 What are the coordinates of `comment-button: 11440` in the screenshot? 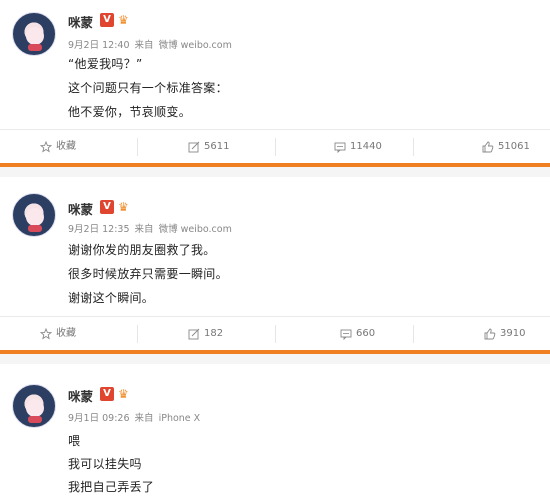 It's located at (358, 147).